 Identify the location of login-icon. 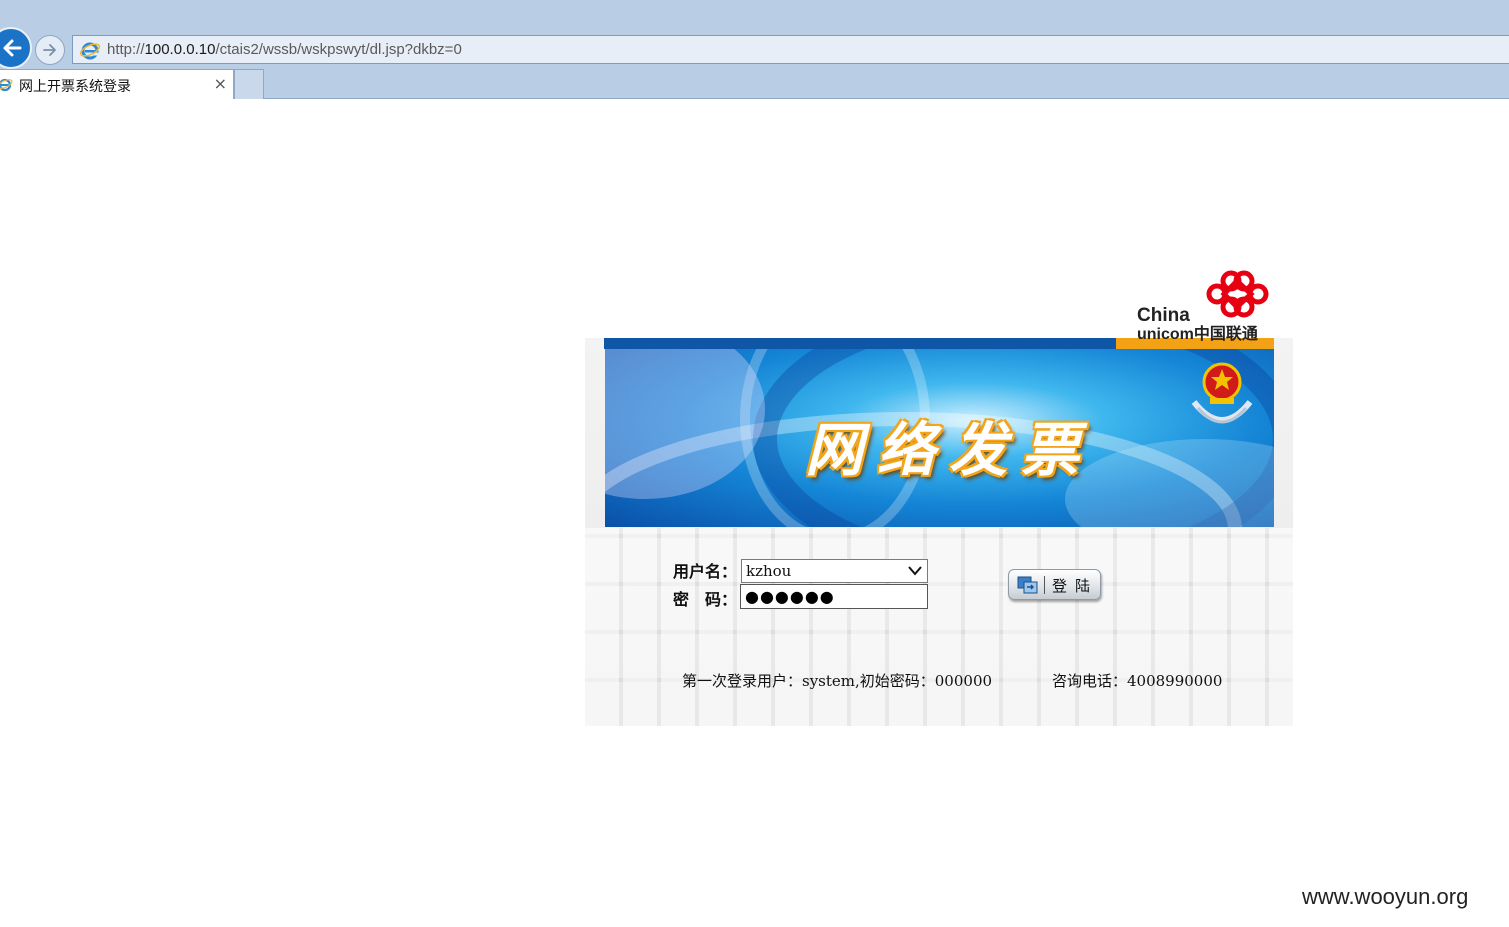
(1027, 585).